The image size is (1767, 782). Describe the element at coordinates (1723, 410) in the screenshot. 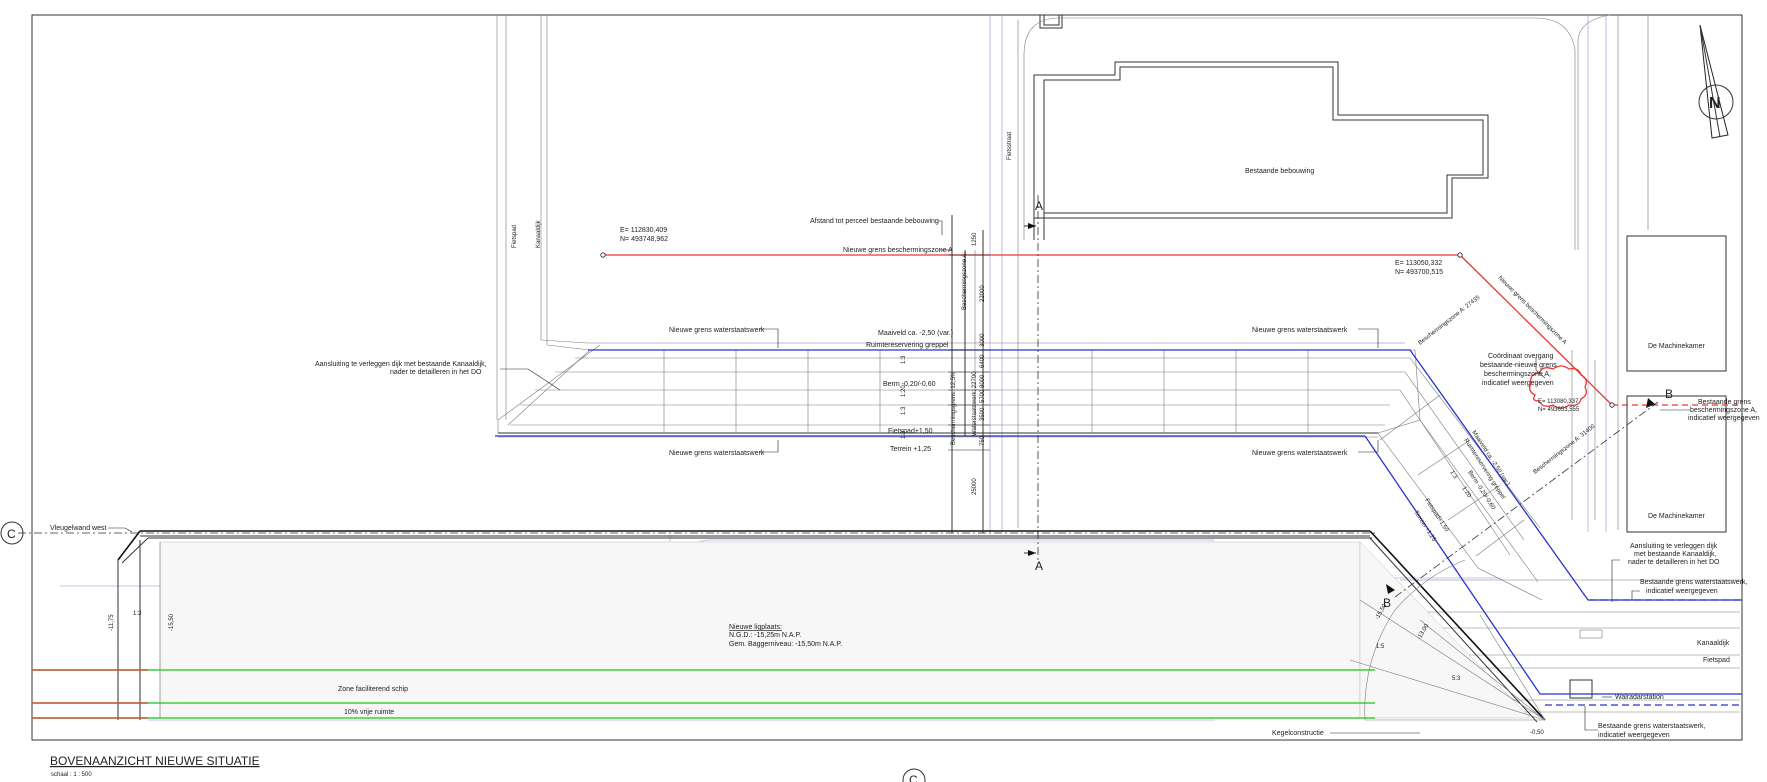

I see `bestaande-grens-2: beschermingszone A,` at that location.